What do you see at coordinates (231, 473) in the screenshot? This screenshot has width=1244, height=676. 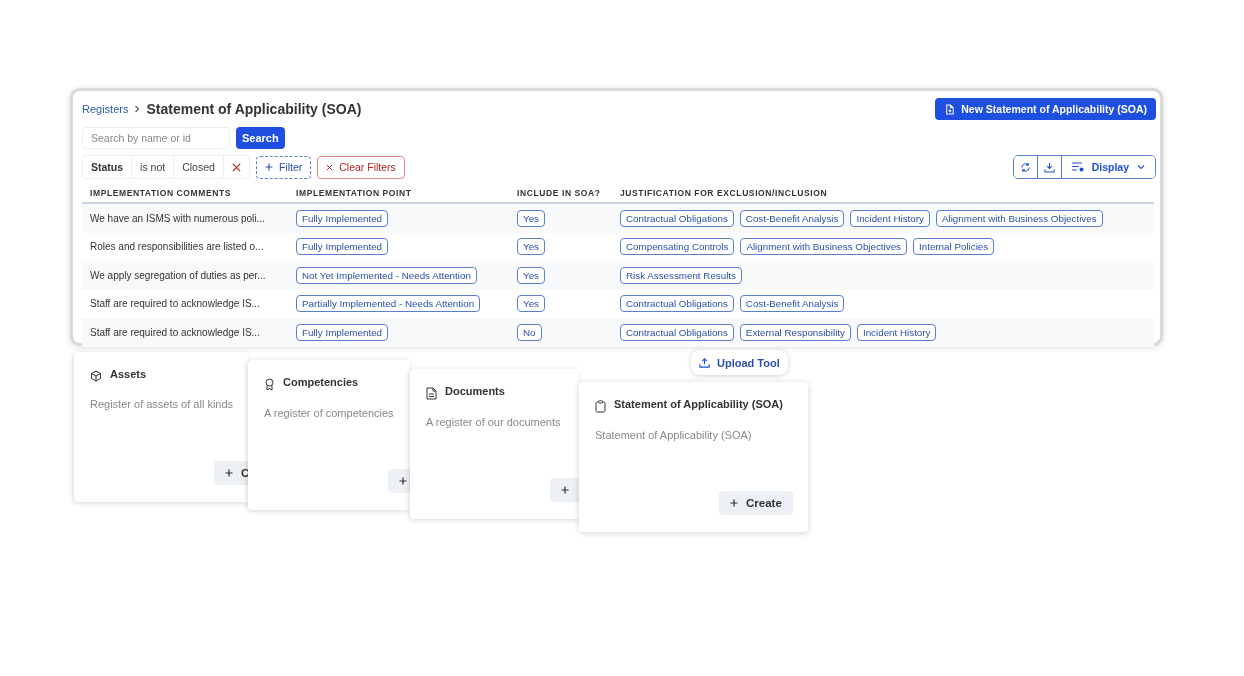 I see `create-button: C` at bounding box center [231, 473].